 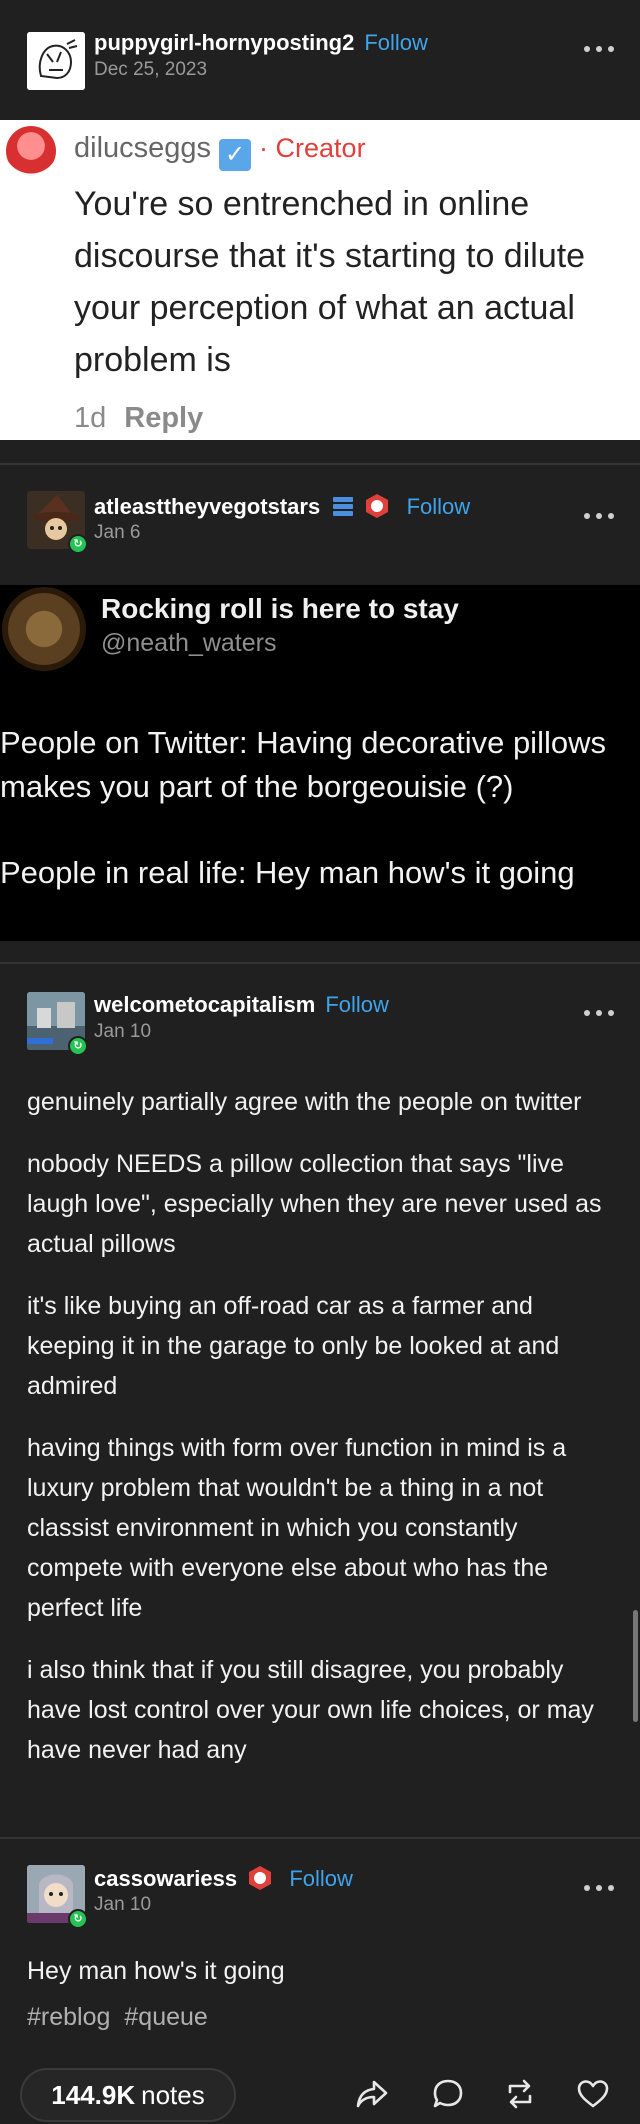 I want to click on post2-header: ↻ atleasttheyvegotstars Follow Jan 6, so click(x=320, y=525).